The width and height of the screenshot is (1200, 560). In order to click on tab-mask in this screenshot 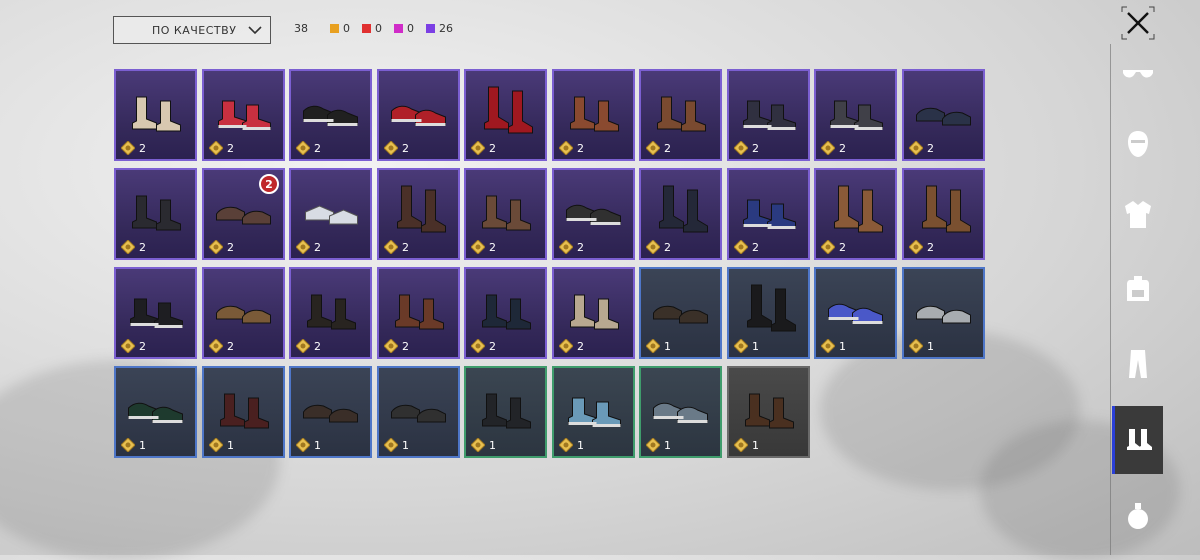, I will do `click(1137, 144)`.